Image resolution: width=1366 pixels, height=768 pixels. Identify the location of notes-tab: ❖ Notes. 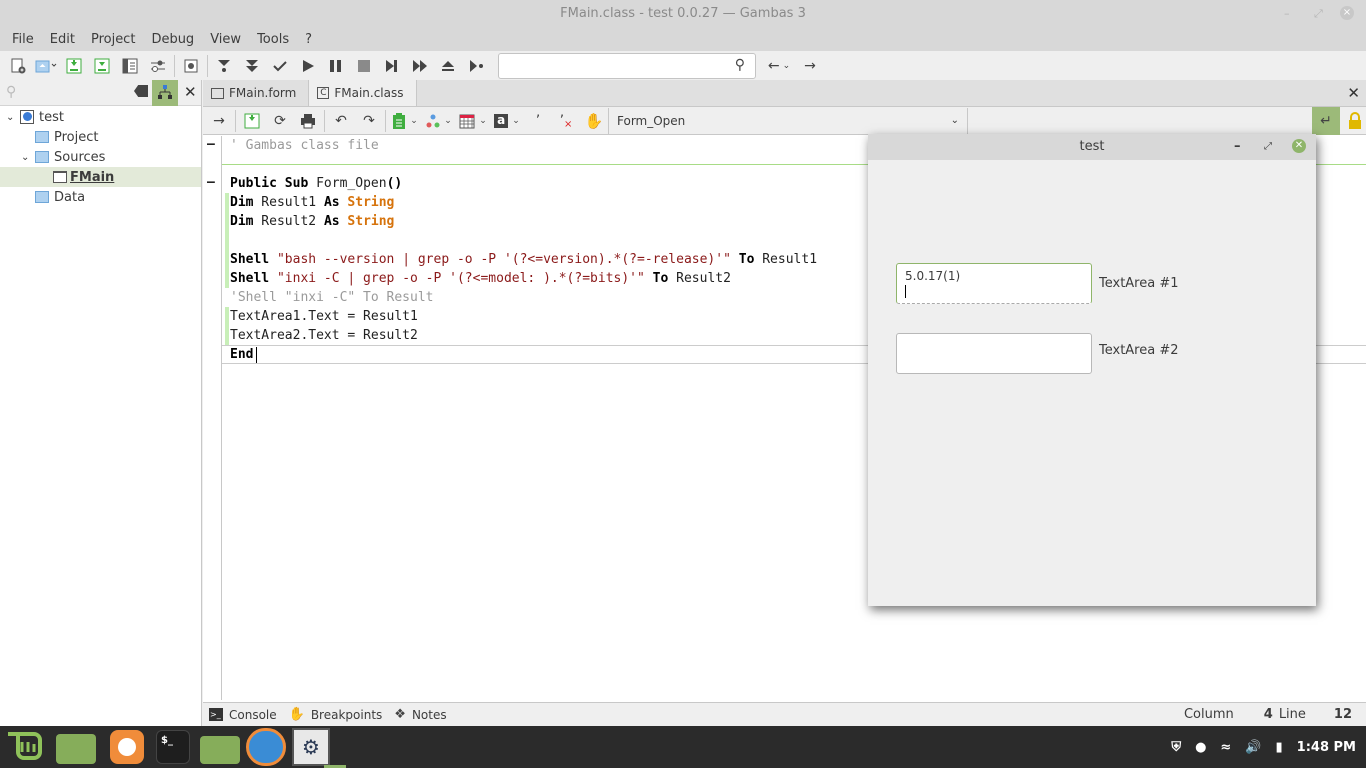
(420, 714).